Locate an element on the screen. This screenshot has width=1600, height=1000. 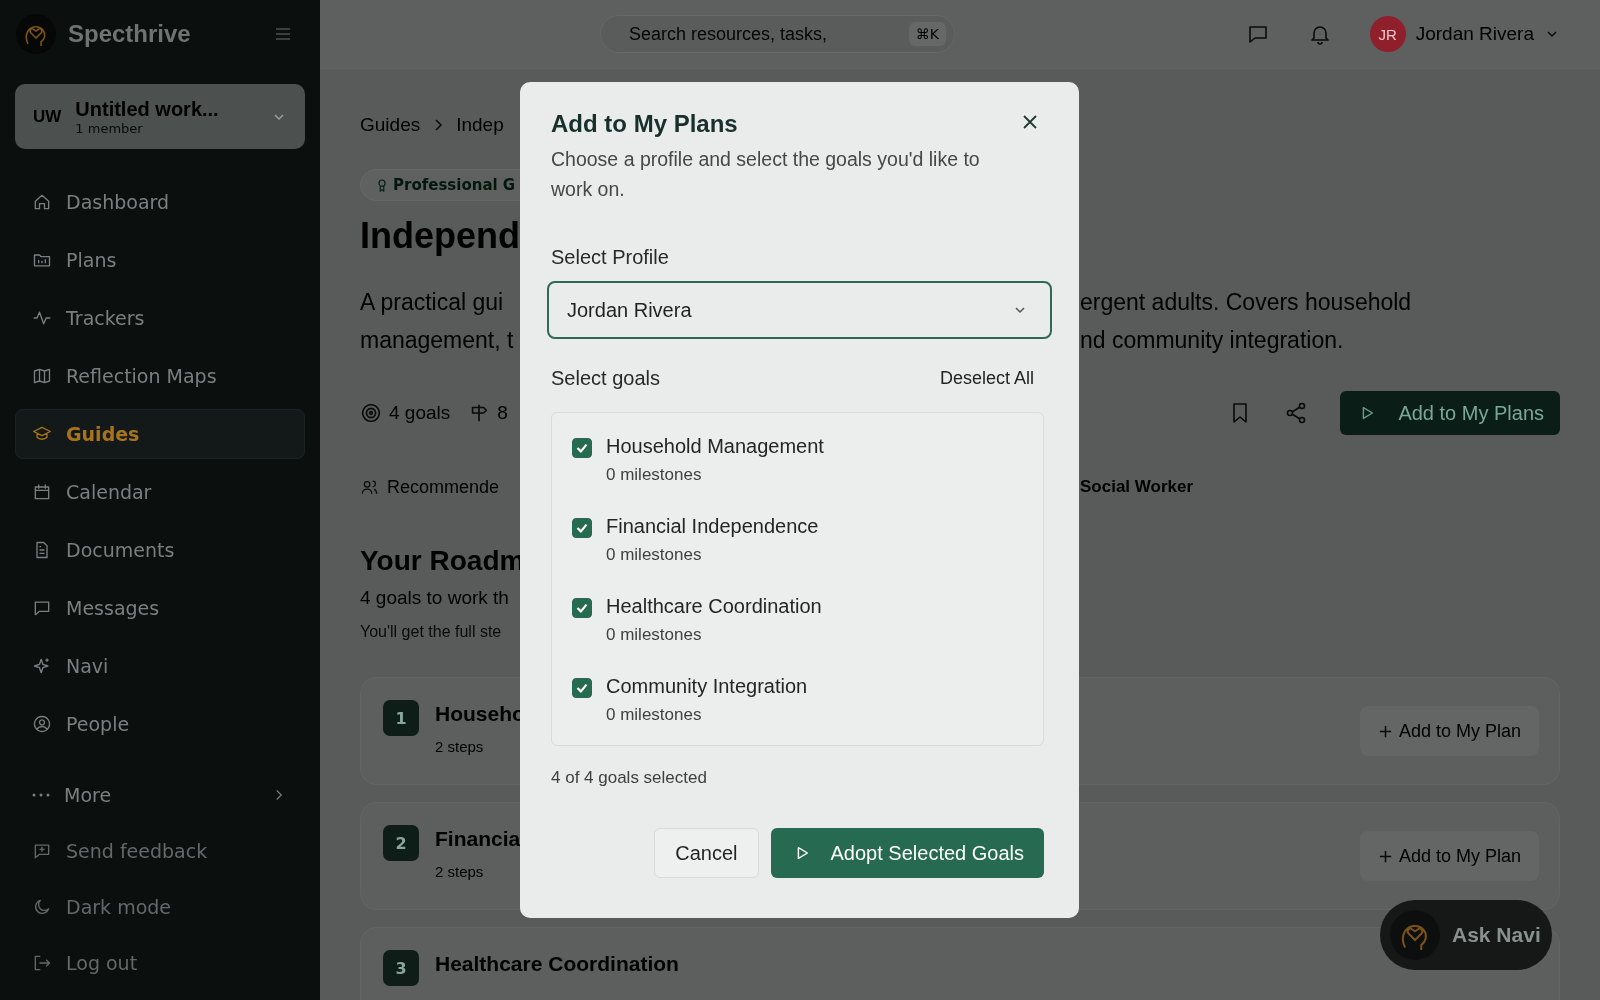
goal-name: Healthcare Coordination is located at coordinates (714, 606).